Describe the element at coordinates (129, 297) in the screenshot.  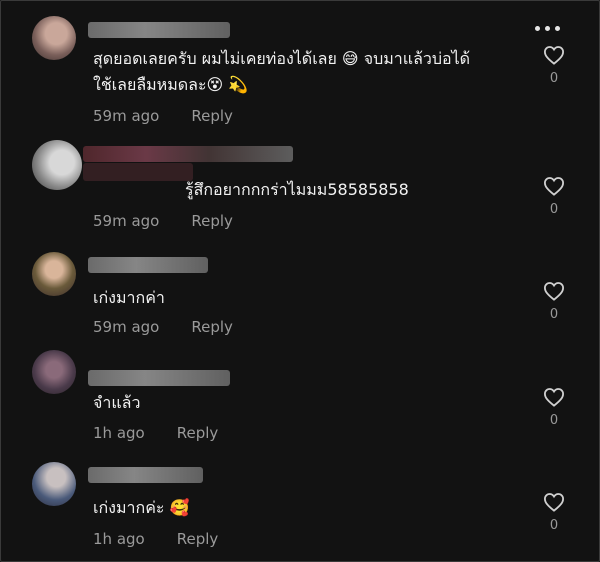
I see `comment-text: เก่งมากค่า` at that location.